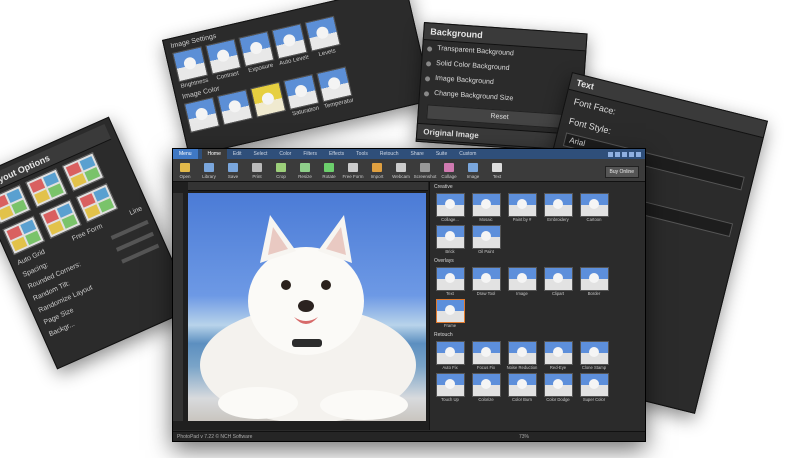 Image resolution: width=800 pixels, height=458 pixels. What do you see at coordinates (558, 355) in the screenshot?
I see `red-eye-tool: Red-Eye` at bounding box center [558, 355].